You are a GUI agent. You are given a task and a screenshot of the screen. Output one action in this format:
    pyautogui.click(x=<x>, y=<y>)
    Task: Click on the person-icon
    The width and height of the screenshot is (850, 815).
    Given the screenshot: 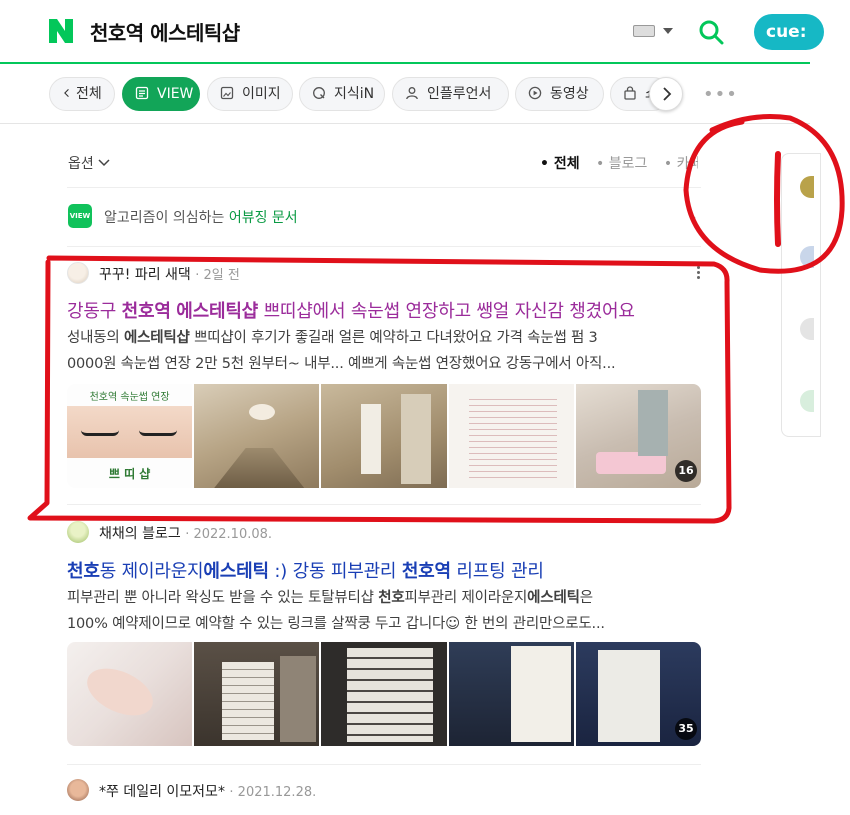 What is the action you would take?
    pyautogui.click(x=412, y=93)
    